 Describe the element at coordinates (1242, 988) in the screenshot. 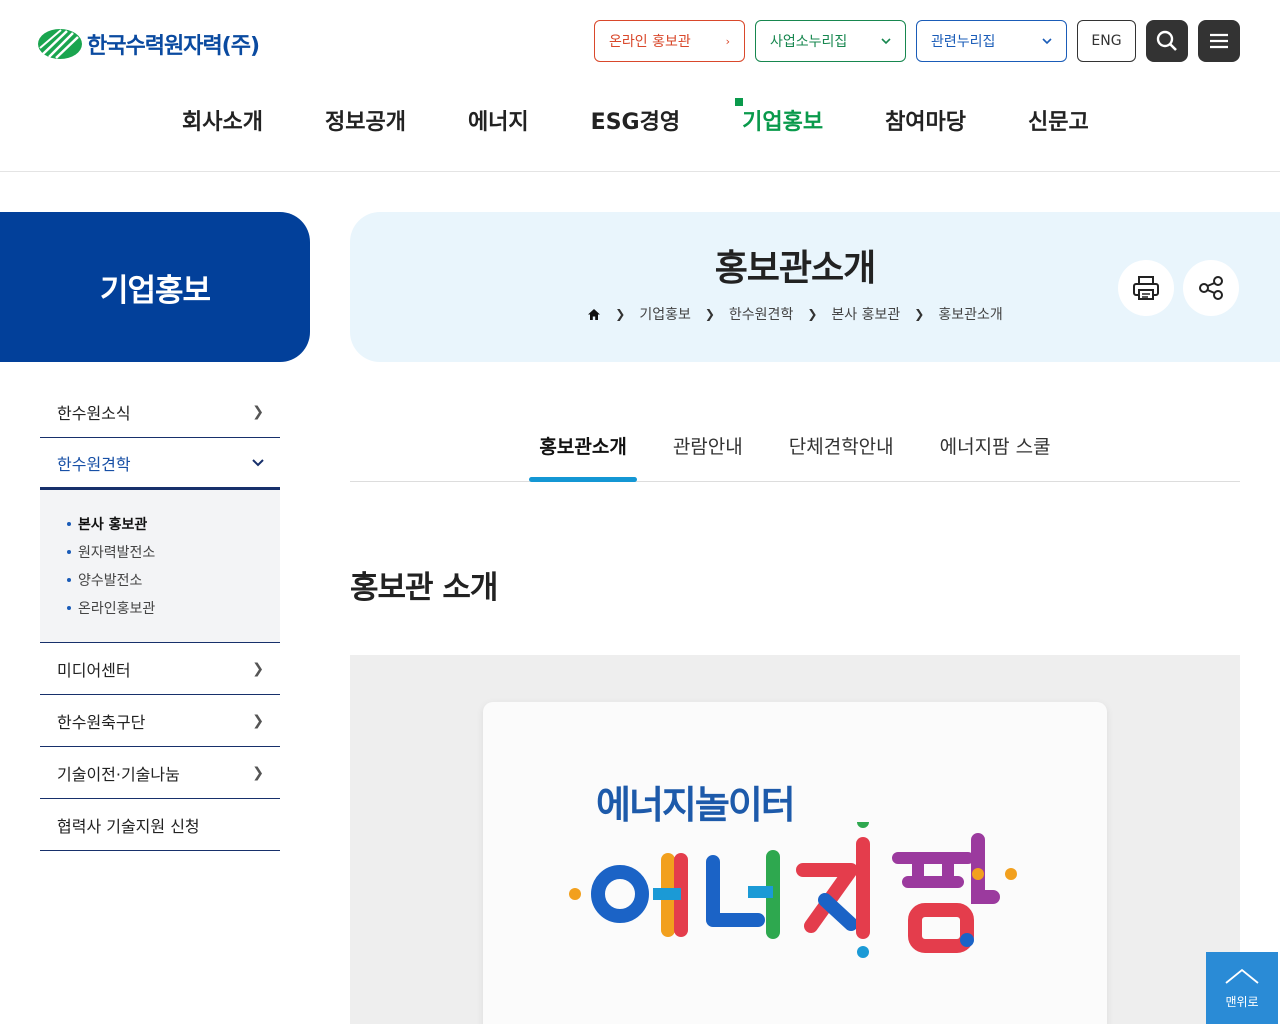

I see `scroll-top-button: 맨위로` at that location.